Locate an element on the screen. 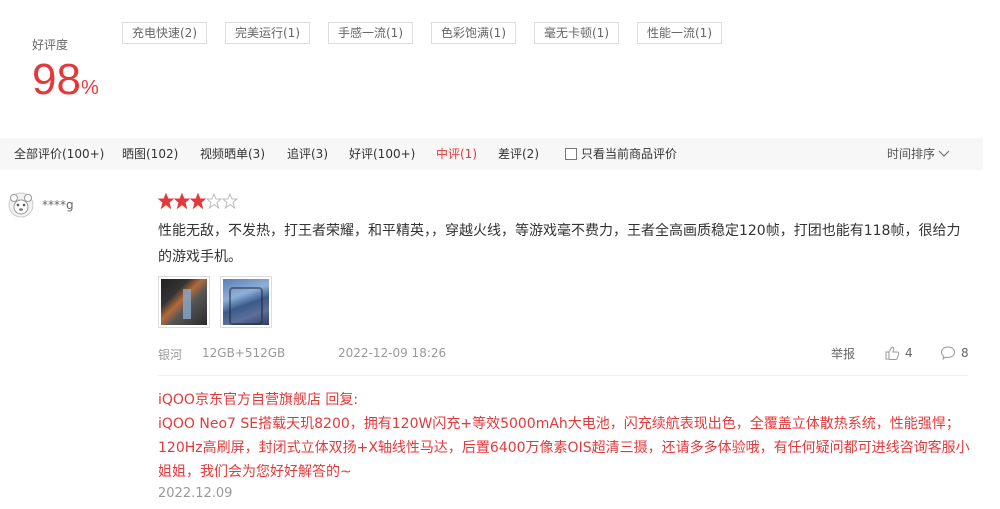  rating-summary: 好评度 98% is located at coordinates (65, 70).